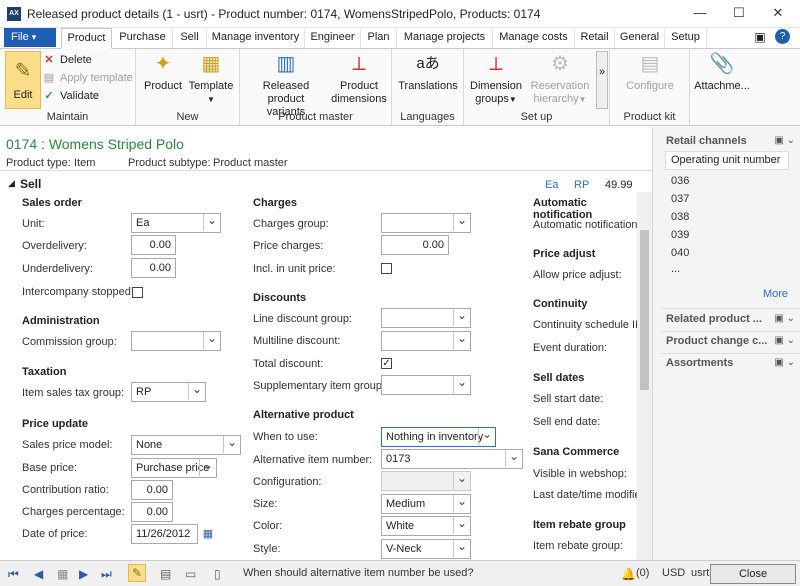 This screenshot has height=586, width=800. I want to click on product-subtype-value: Product master, so click(250, 163).